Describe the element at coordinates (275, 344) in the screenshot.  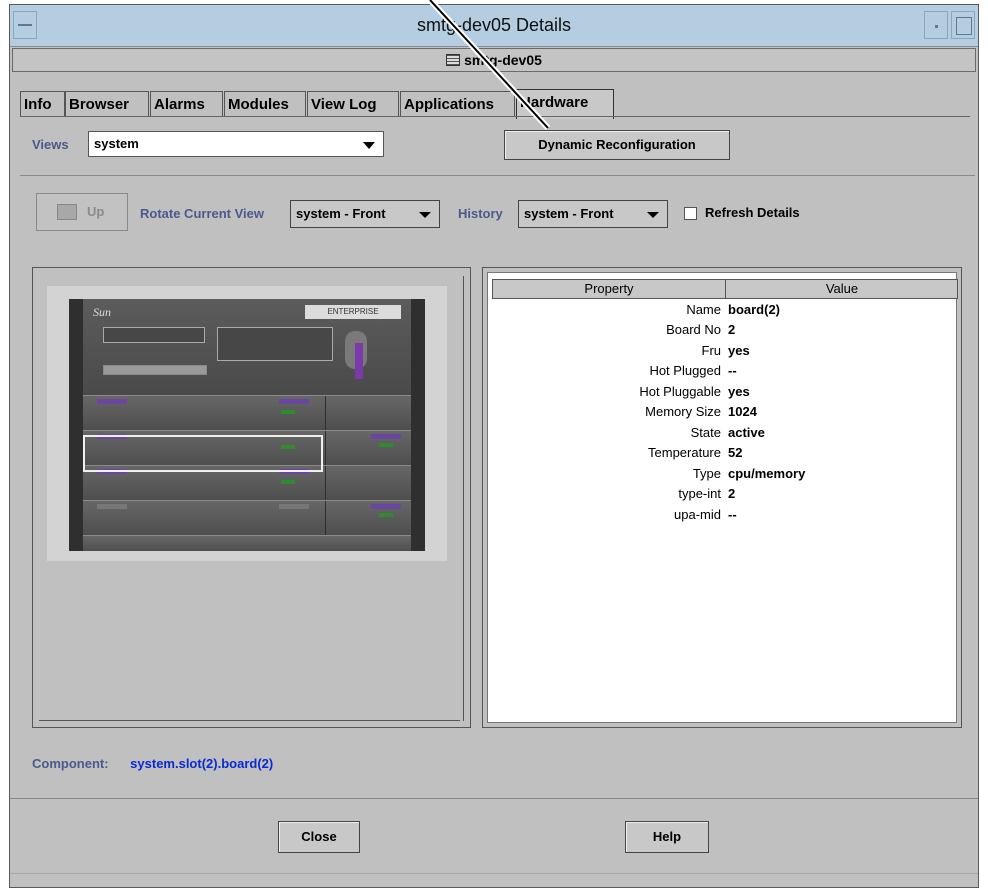
I see `tape-drive` at that location.